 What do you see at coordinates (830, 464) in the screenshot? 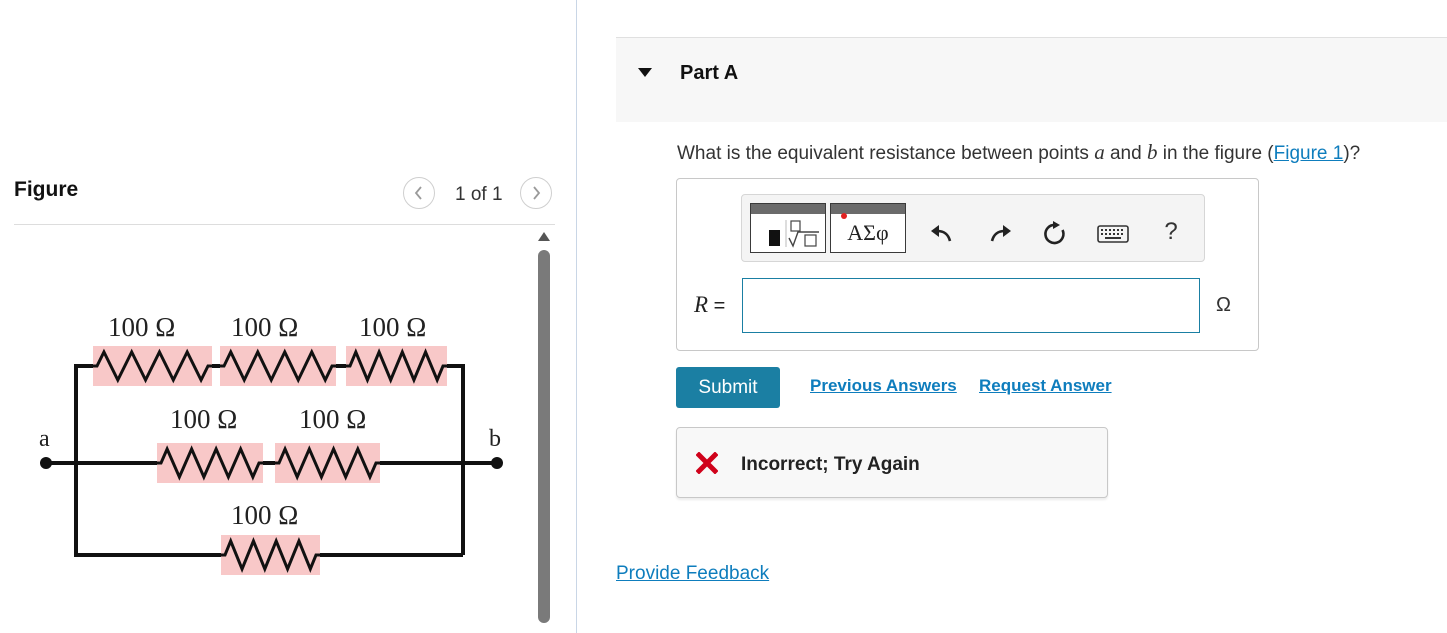
I see `feedback-status: Incorrect; Try Again` at bounding box center [830, 464].